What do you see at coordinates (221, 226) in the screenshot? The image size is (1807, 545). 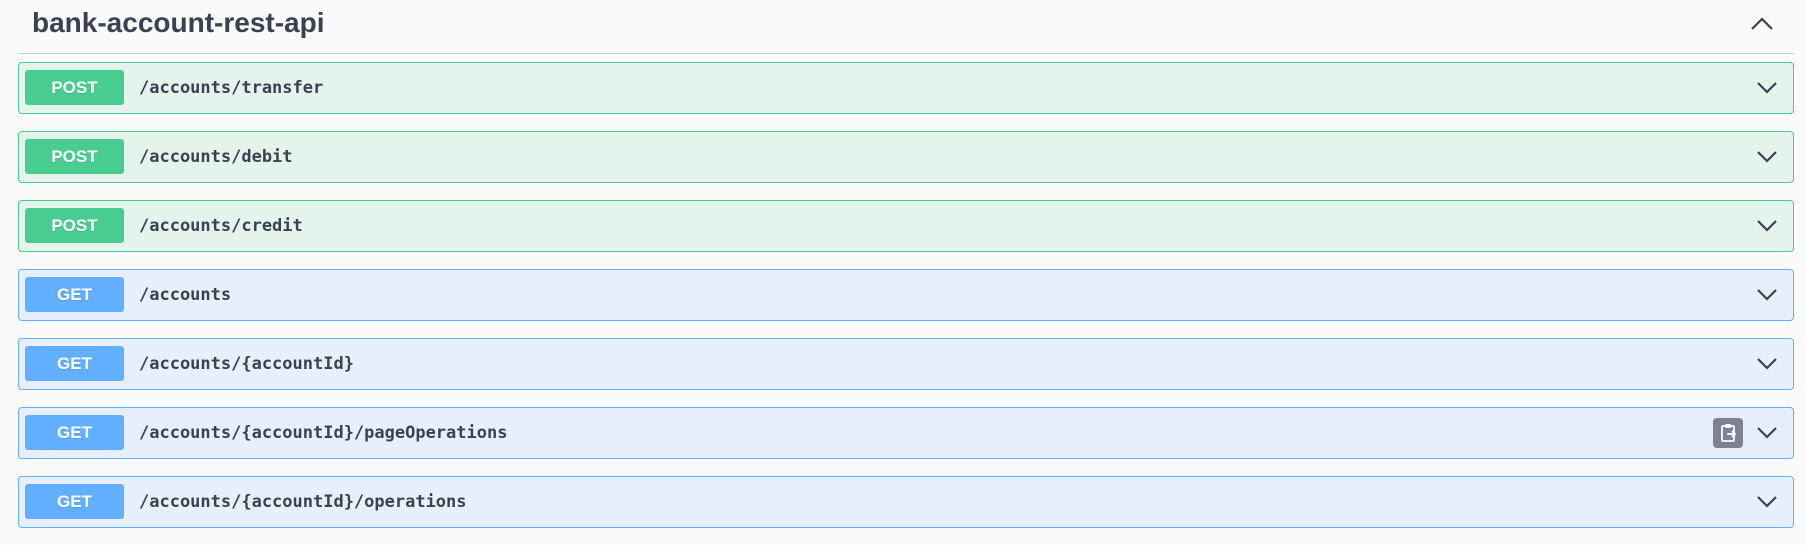 I see `operation-path: /accounts/credit` at bounding box center [221, 226].